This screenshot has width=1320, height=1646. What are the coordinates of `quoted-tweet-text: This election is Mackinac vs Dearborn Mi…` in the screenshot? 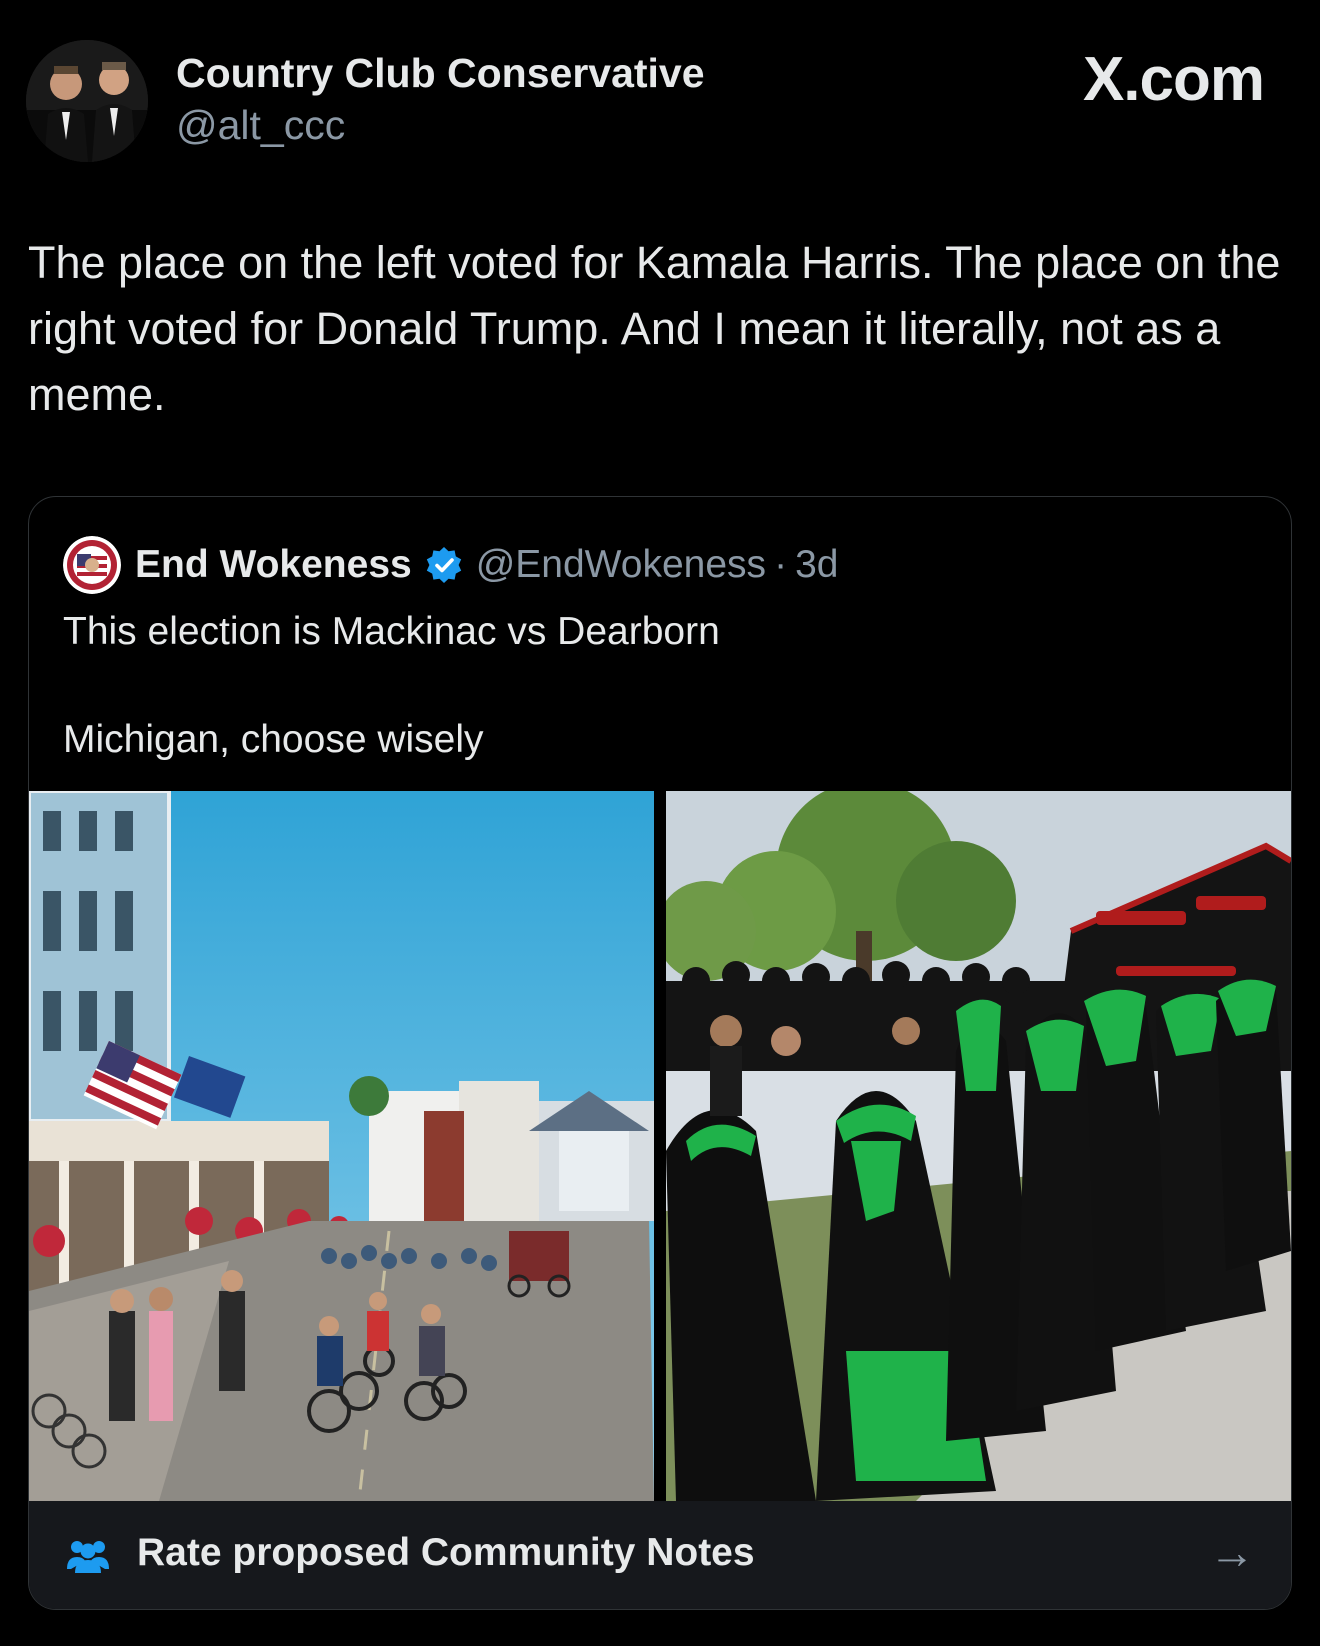 It's located at (663, 686).